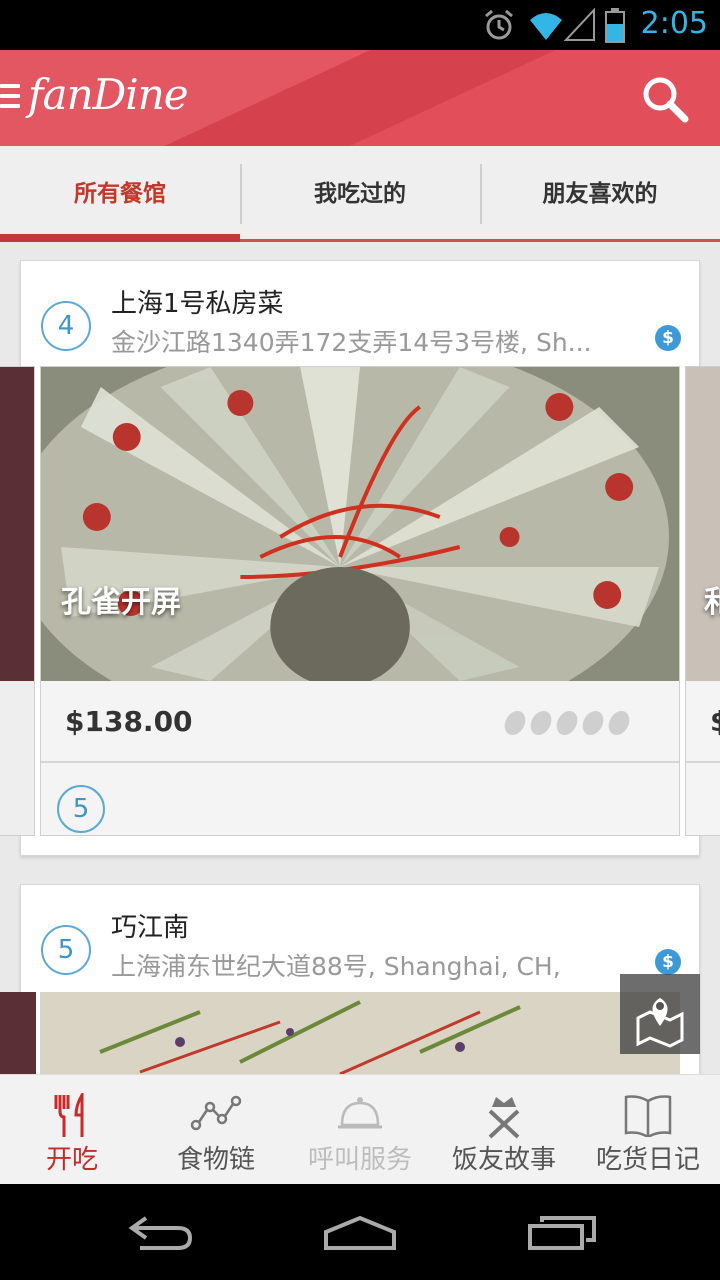 Image resolution: width=720 pixels, height=1280 pixels. I want to click on nav-label: 饭友故事, so click(503, 1160).